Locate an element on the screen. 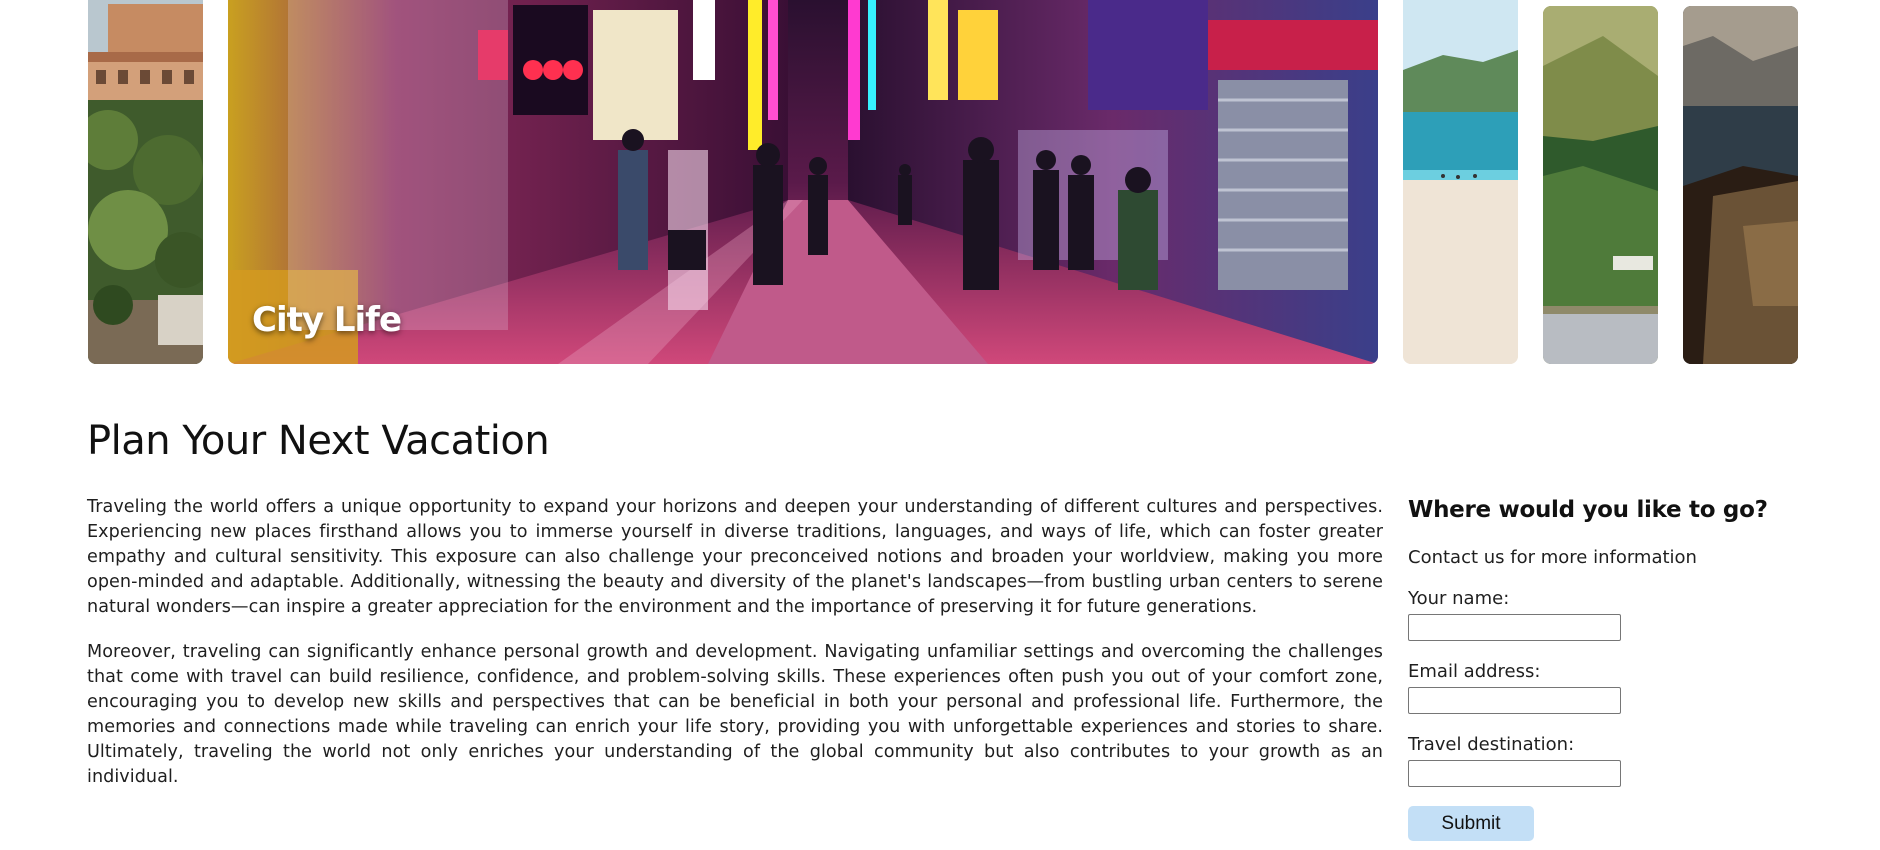 This screenshot has height=850, width=1880. destination-input is located at coordinates (1514, 773).